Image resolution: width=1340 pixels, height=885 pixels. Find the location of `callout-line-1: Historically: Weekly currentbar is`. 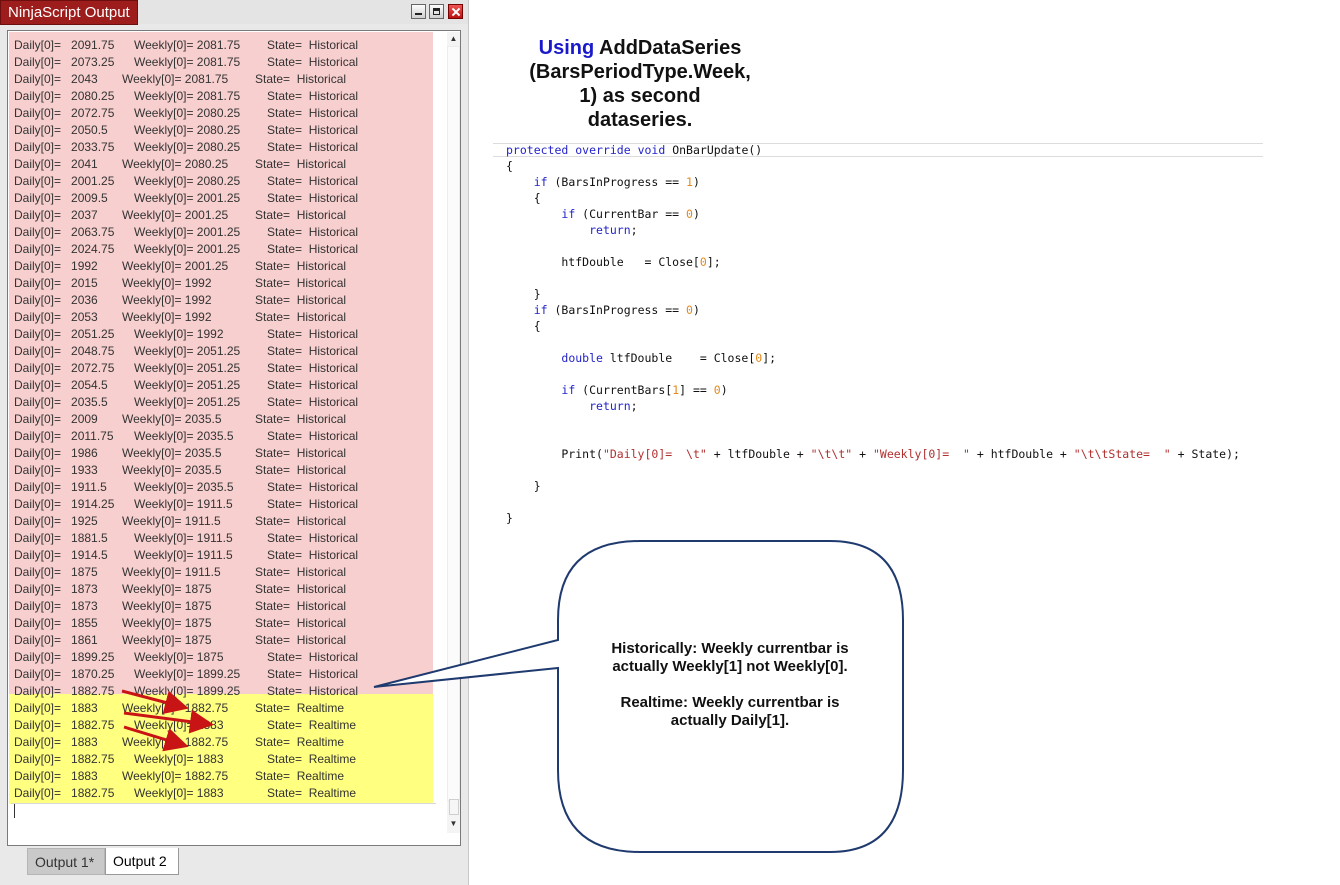

callout-line-1: Historically: Weekly currentbar is is located at coordinates (730, 648).